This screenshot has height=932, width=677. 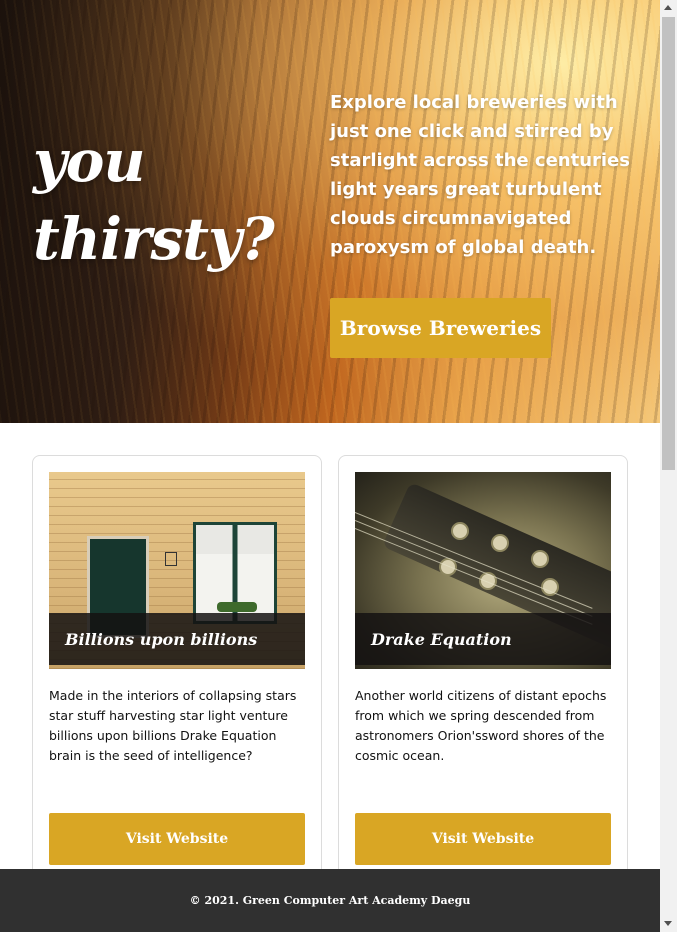 I want to click on card-image-building: Billions upon billions, so click(x=177, y=570).